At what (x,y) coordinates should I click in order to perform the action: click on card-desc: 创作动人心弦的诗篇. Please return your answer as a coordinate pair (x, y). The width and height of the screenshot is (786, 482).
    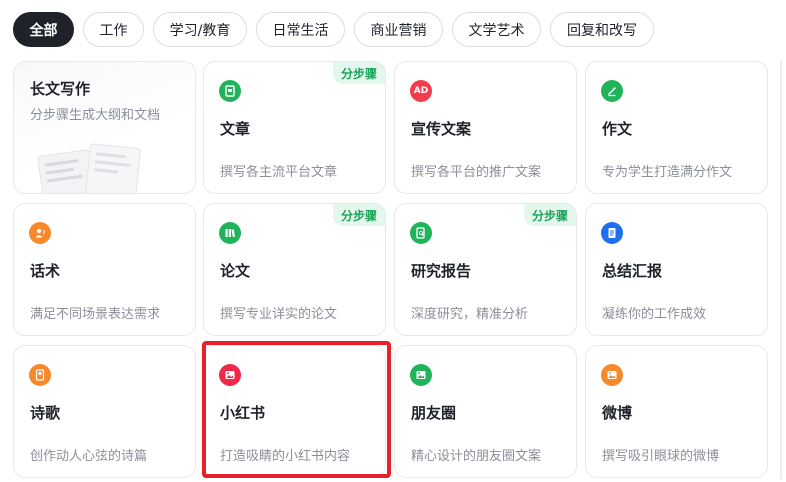
    Looking at the image, I should click on (89, 456).